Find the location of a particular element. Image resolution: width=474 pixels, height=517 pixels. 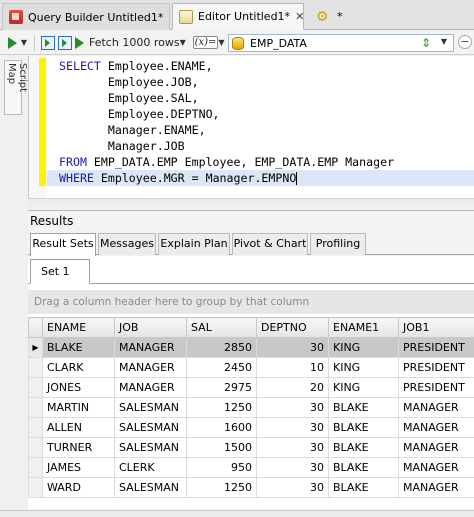

table-cell: 1600 is located at coordinates (221, 427).